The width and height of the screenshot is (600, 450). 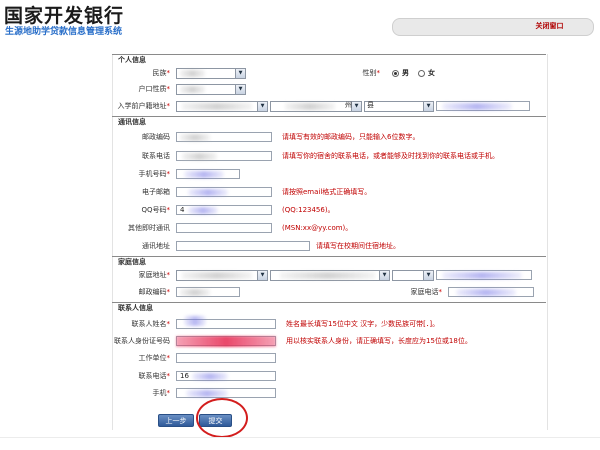 What do you see at coordinates (426, 292) in the screenshot?
I see `family-phone-label: 家庭电话*` at bounding box center [426, 292].